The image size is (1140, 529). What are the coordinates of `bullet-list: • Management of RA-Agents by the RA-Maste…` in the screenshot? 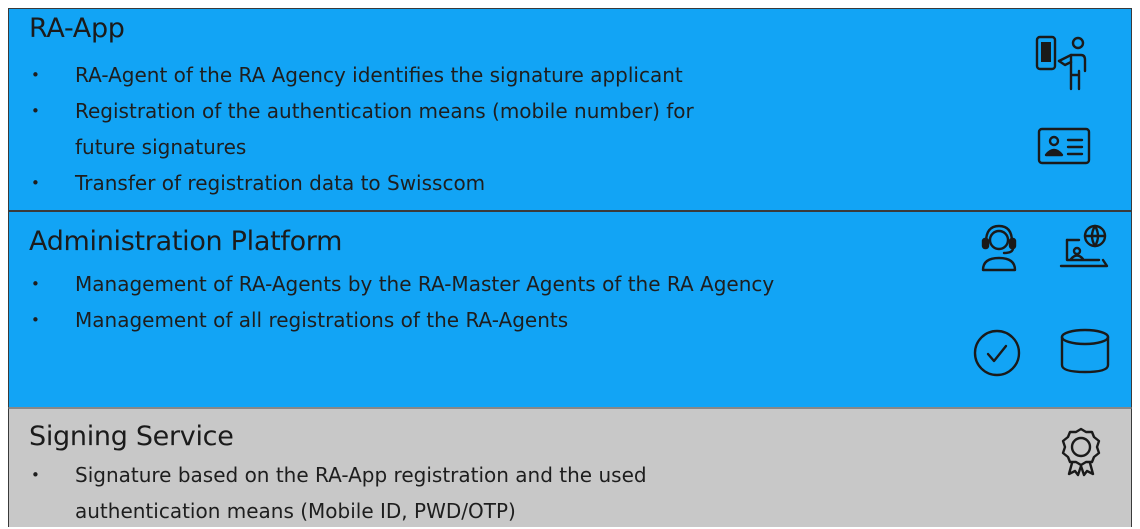 It's located at (400, 302).